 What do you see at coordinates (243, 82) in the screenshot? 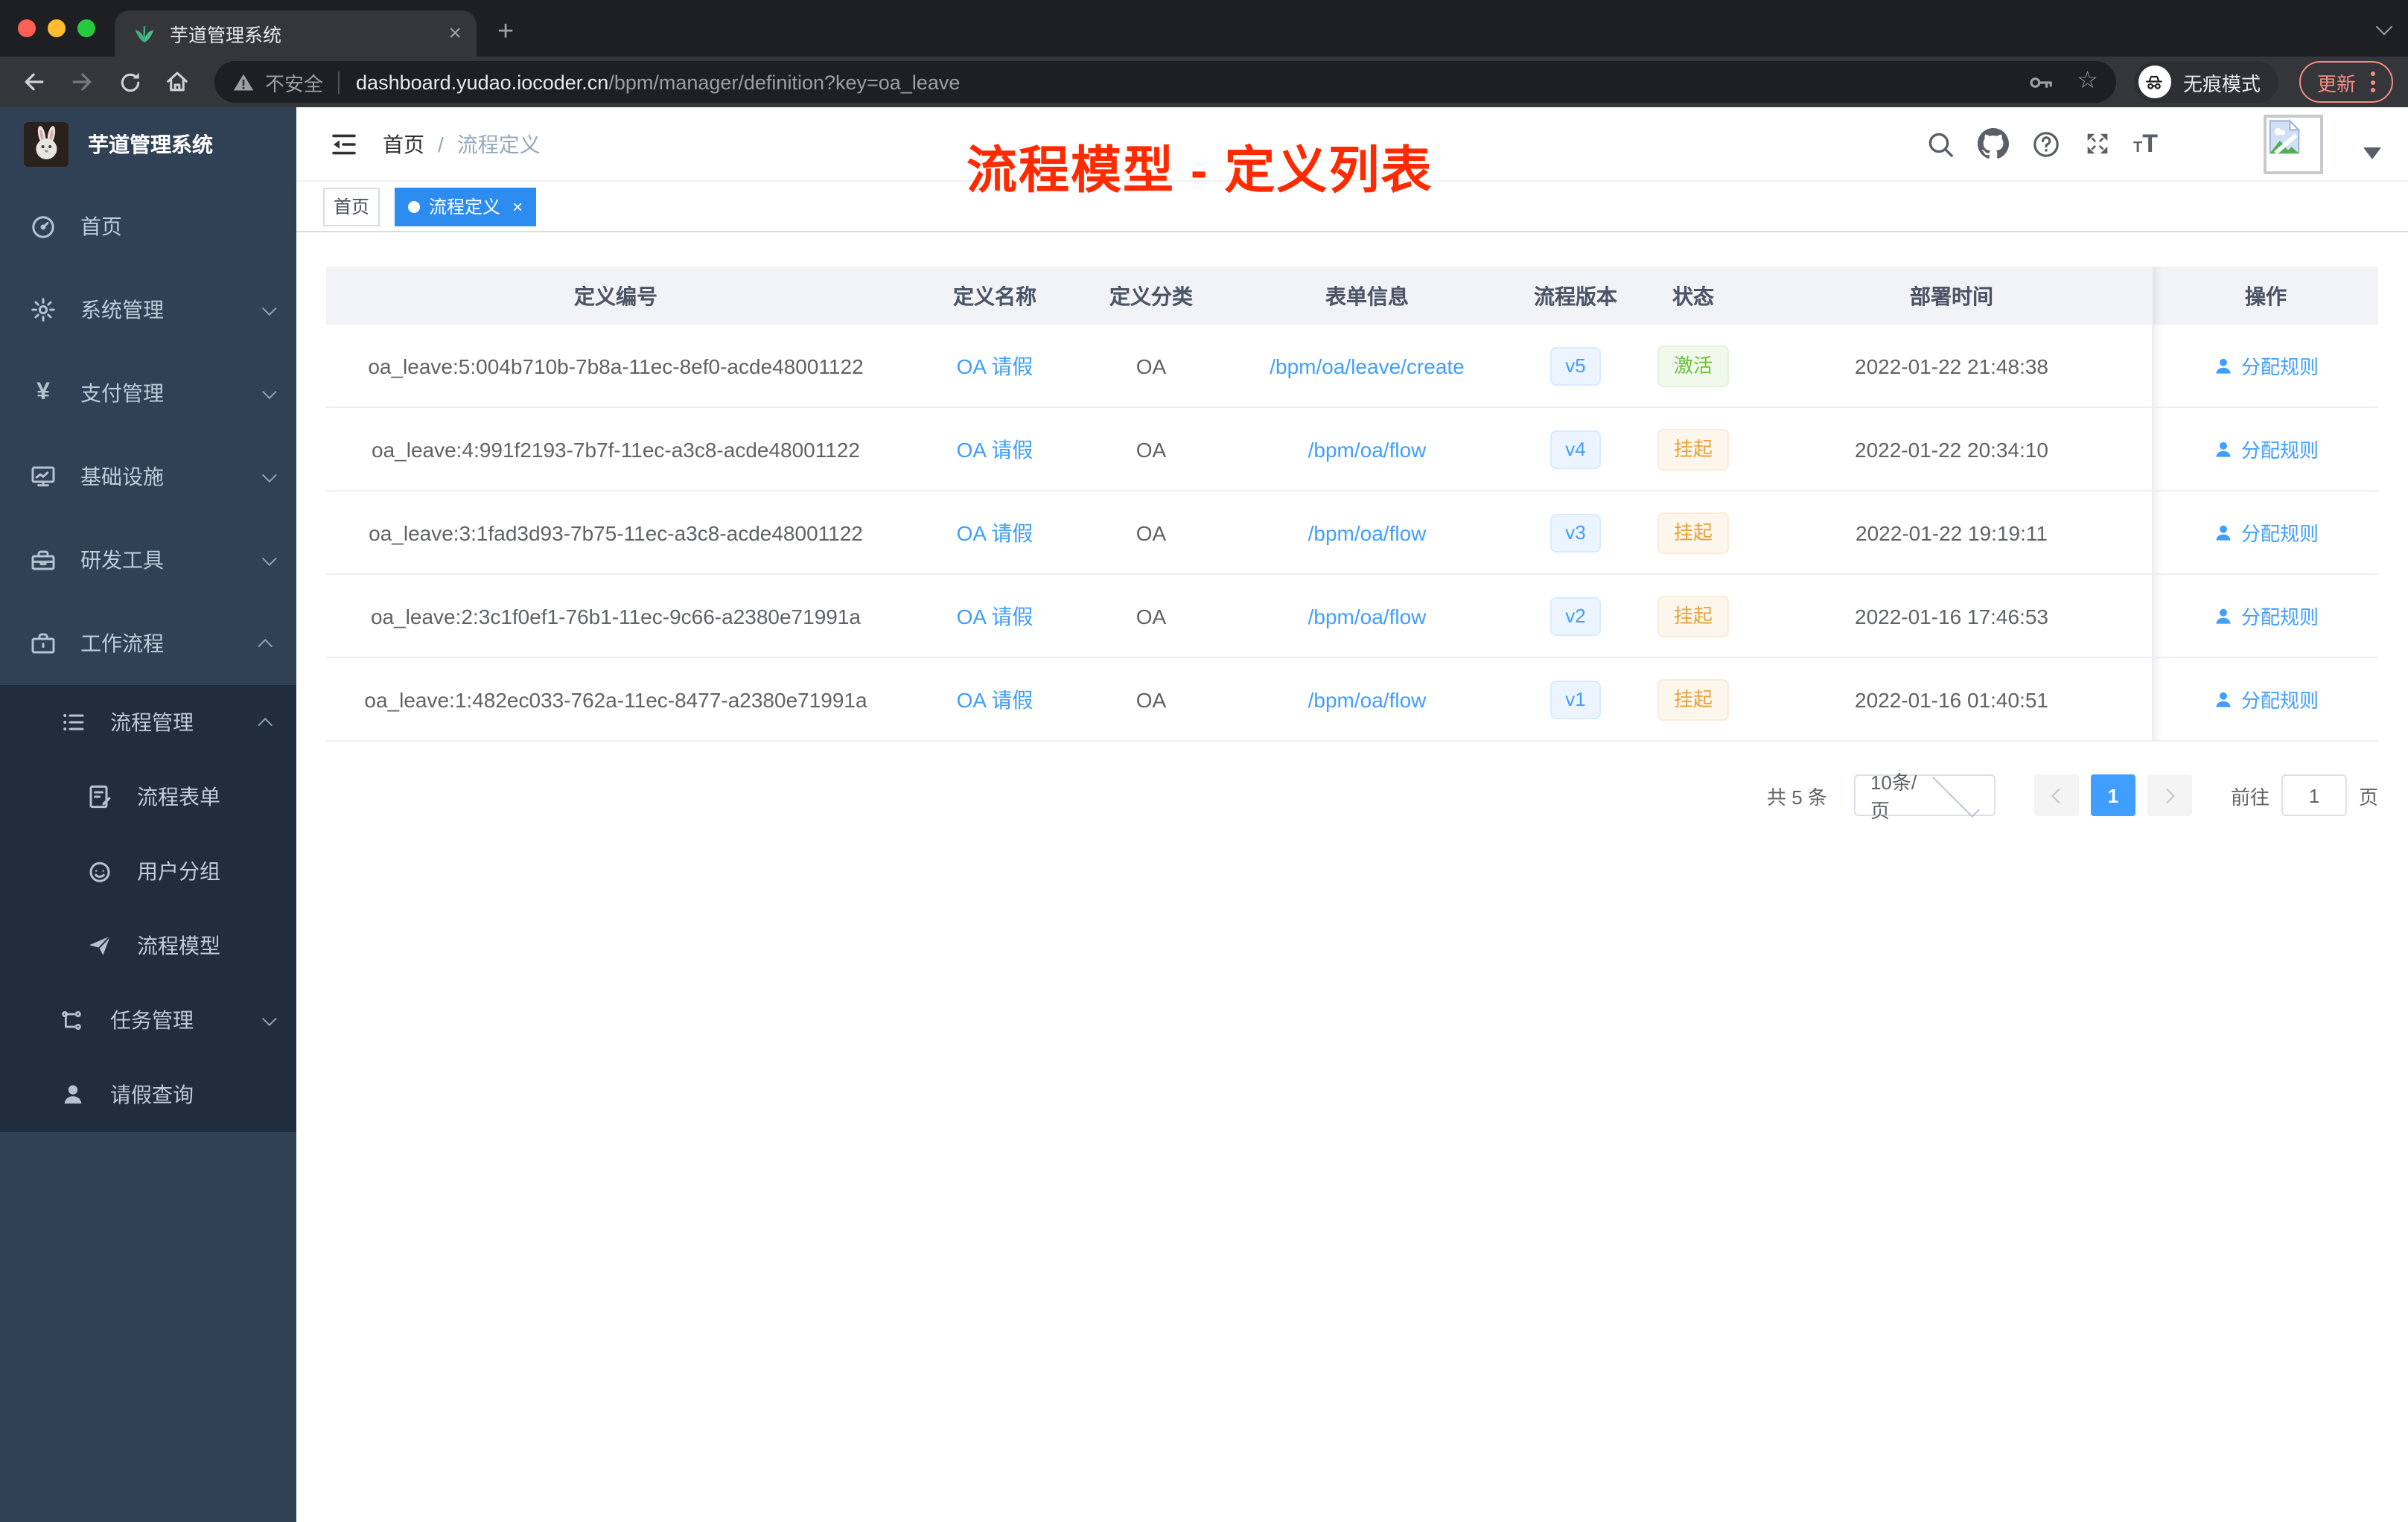
I see `security-warning-icon` at bounding box center [243, 82].